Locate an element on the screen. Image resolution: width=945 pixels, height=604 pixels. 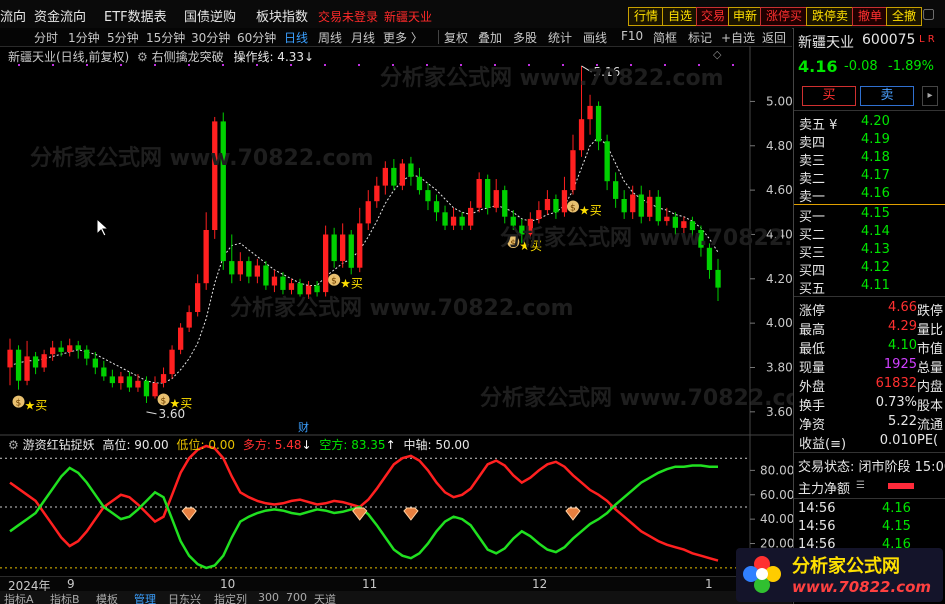
limit-up-buy-button: 涨停买 is located at coordinates (784, 16).